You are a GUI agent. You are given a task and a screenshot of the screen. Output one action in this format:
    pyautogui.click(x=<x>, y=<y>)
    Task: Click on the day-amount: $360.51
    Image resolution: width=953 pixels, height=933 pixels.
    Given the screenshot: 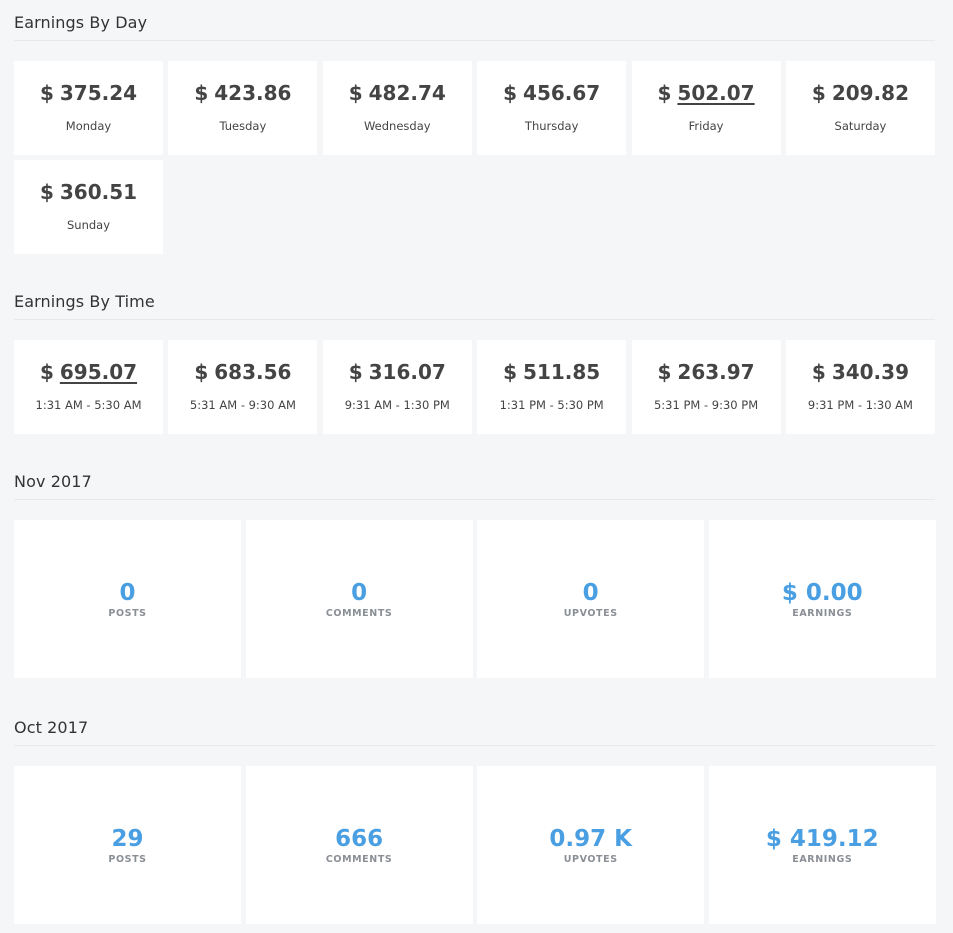 What is the action you would take?
    pyautogui.click(x=88, y=192)
    